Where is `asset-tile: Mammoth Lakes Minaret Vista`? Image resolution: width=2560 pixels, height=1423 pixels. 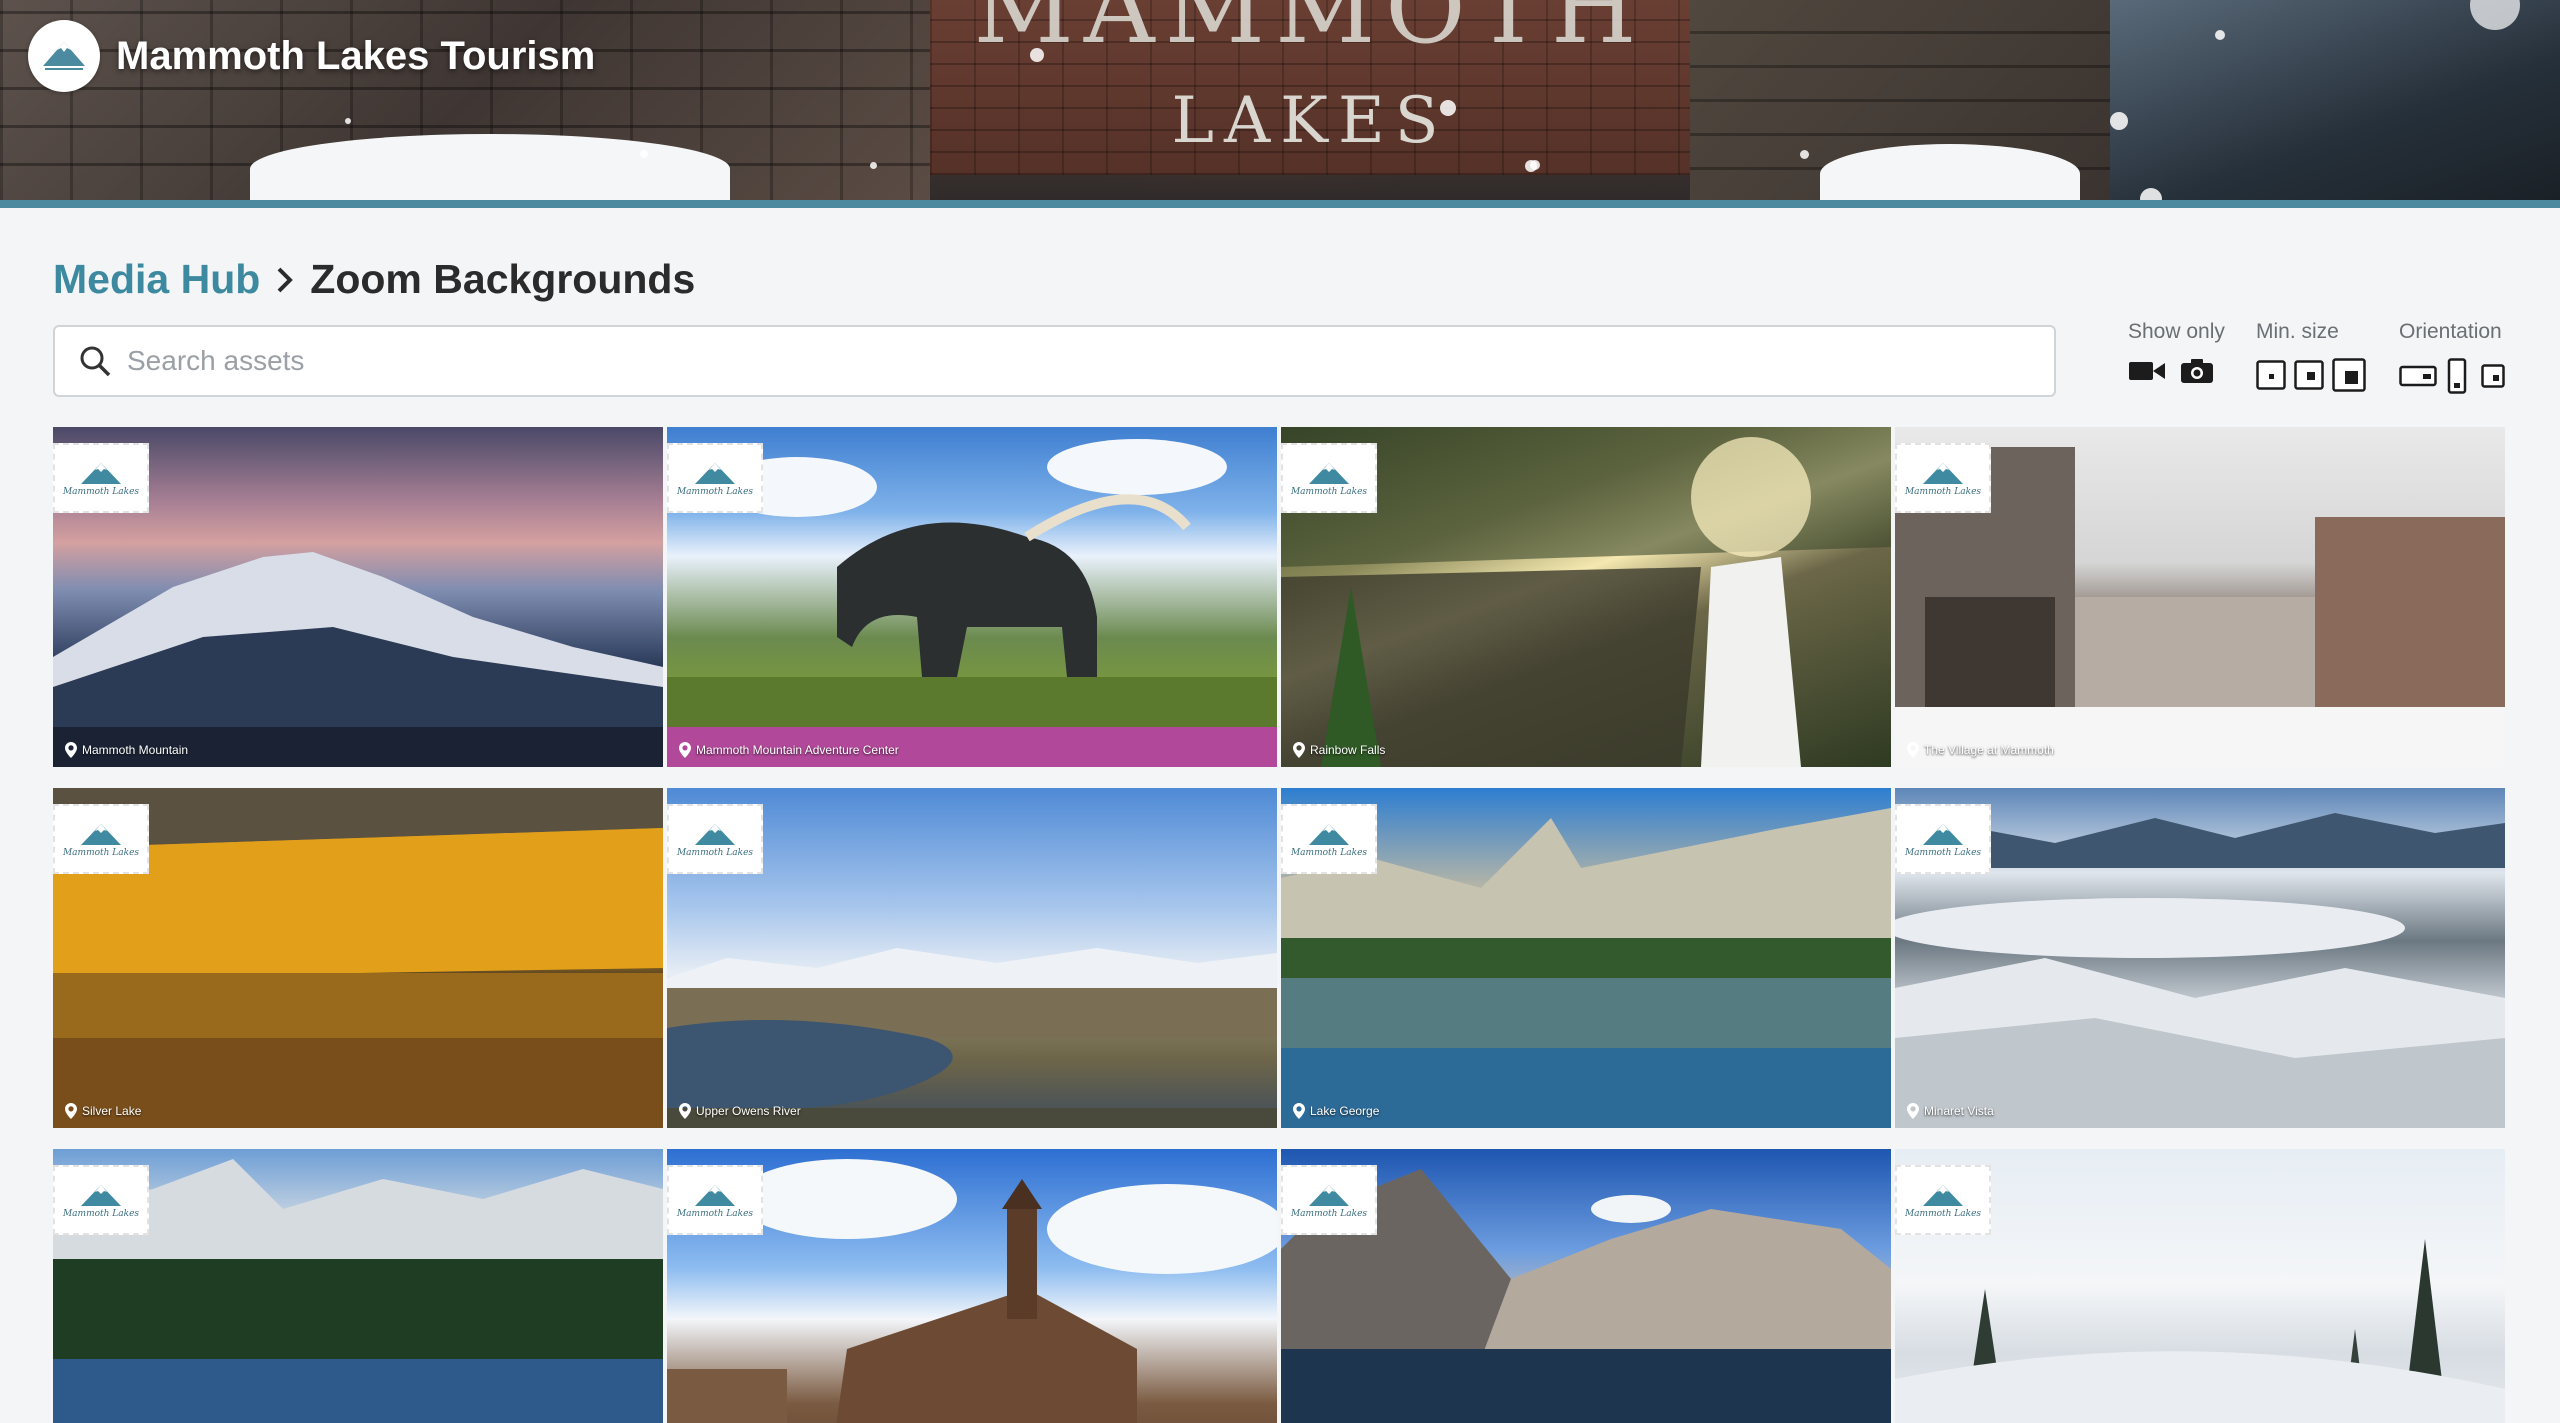
asset-tile: Mammoth Lakes Minaret Vista is located at coordinates (2200, 958).